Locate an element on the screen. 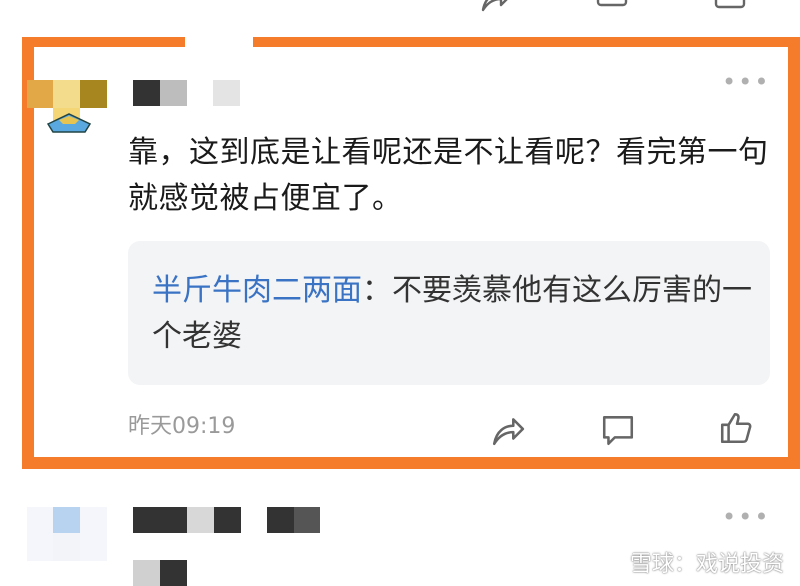 This screenshot has height=586, width=800. username is located at coordinates (188, 93).